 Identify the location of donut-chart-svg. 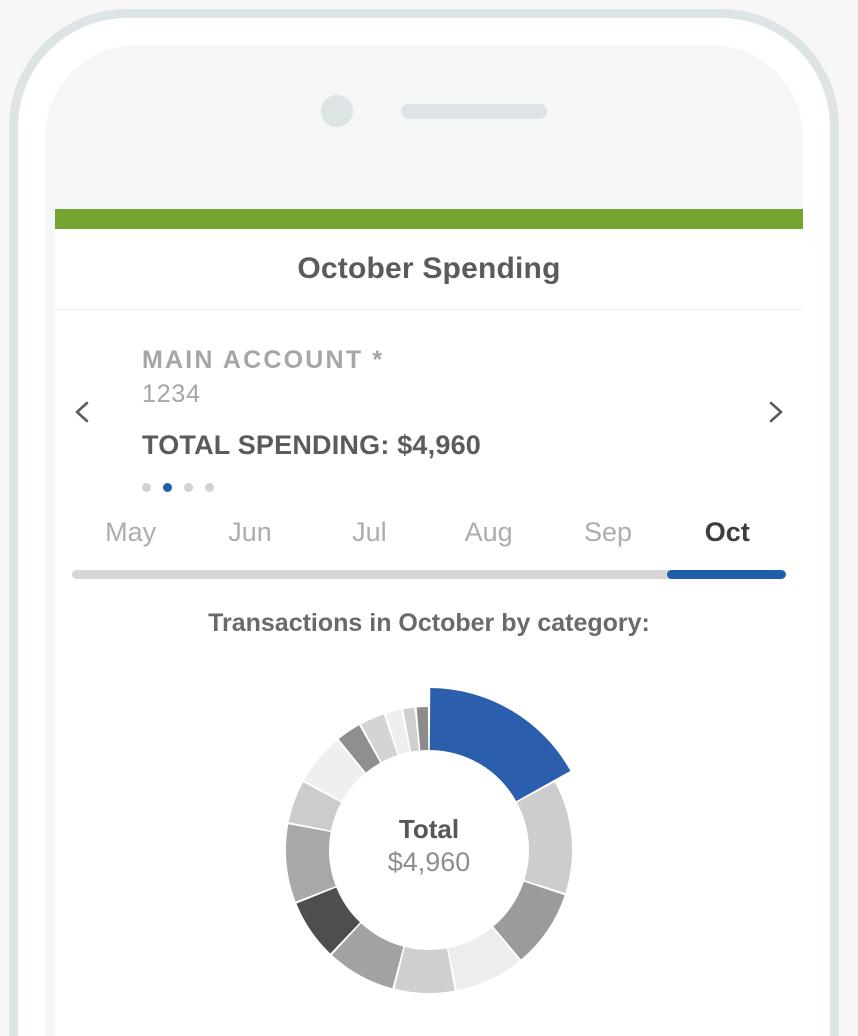
(429, 840).